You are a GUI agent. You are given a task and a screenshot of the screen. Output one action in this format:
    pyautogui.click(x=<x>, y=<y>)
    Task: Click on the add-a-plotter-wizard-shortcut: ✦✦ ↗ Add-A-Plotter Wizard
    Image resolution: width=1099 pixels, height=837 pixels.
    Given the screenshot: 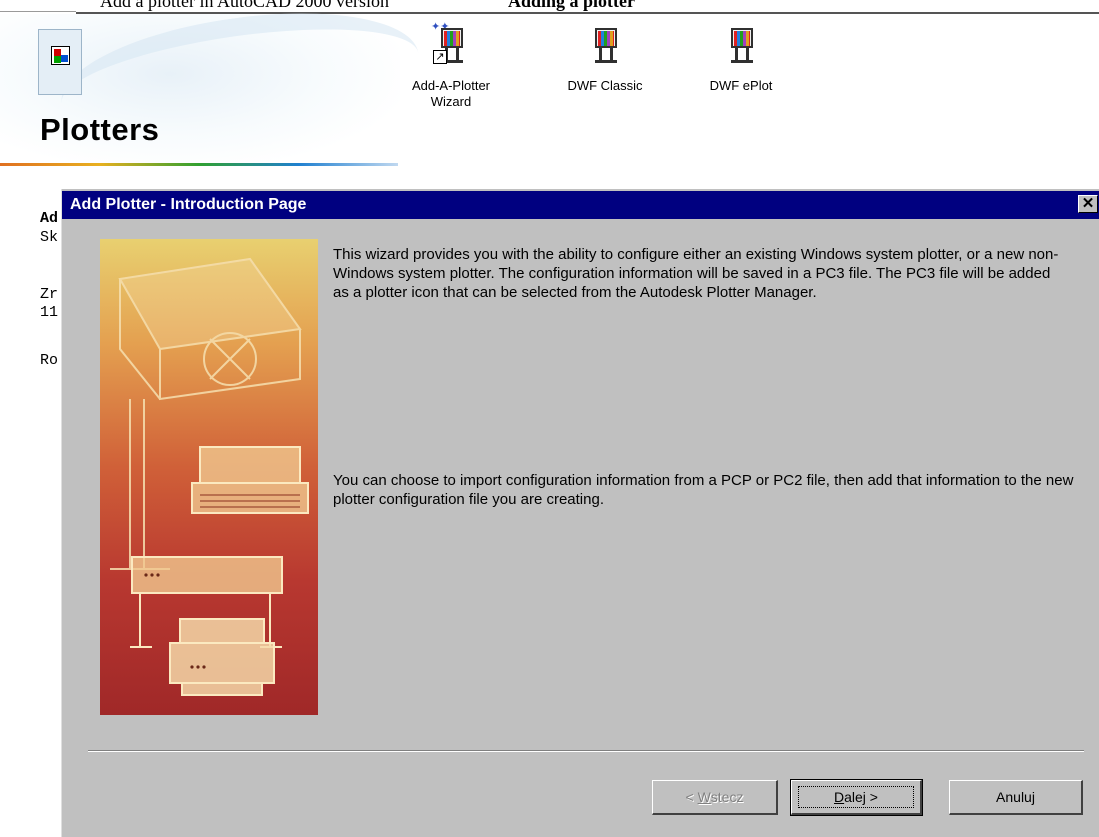 What is the action you would take?
    pyautogui.click(x=451, y=65)
    